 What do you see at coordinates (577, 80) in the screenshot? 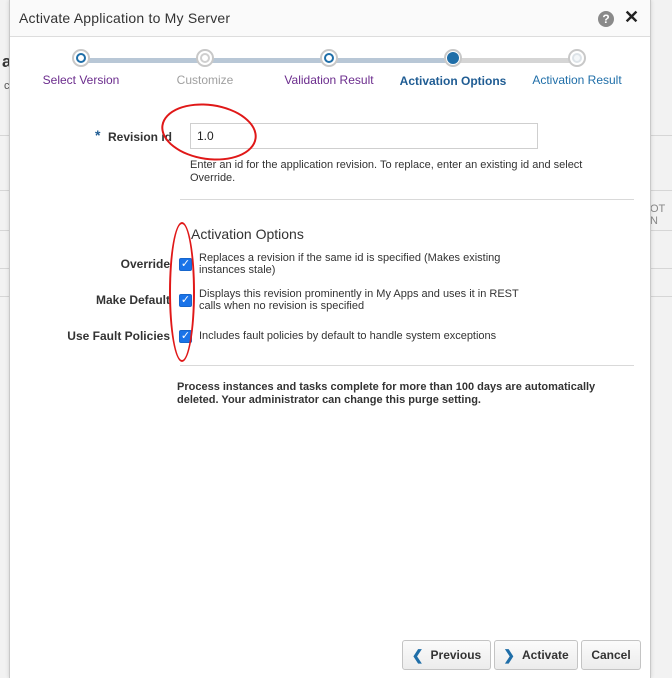
I see `step-activation-result-label: Activation Result` at bounding box center [577, 80].